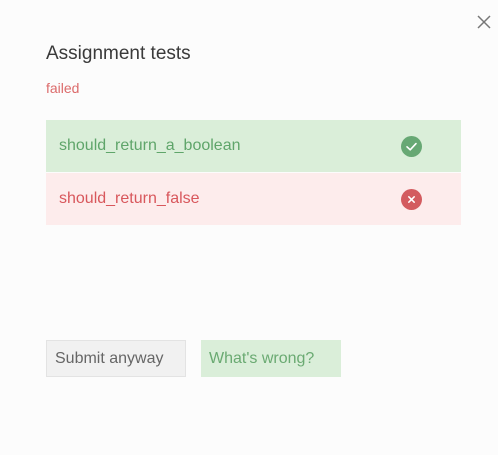 The image size is (498, 455). What do you see at coordinates (193, 358) in the screenshot?
I see `dialog-actions: Submit anyway What's wrong?` at bounding box center [193, 358].